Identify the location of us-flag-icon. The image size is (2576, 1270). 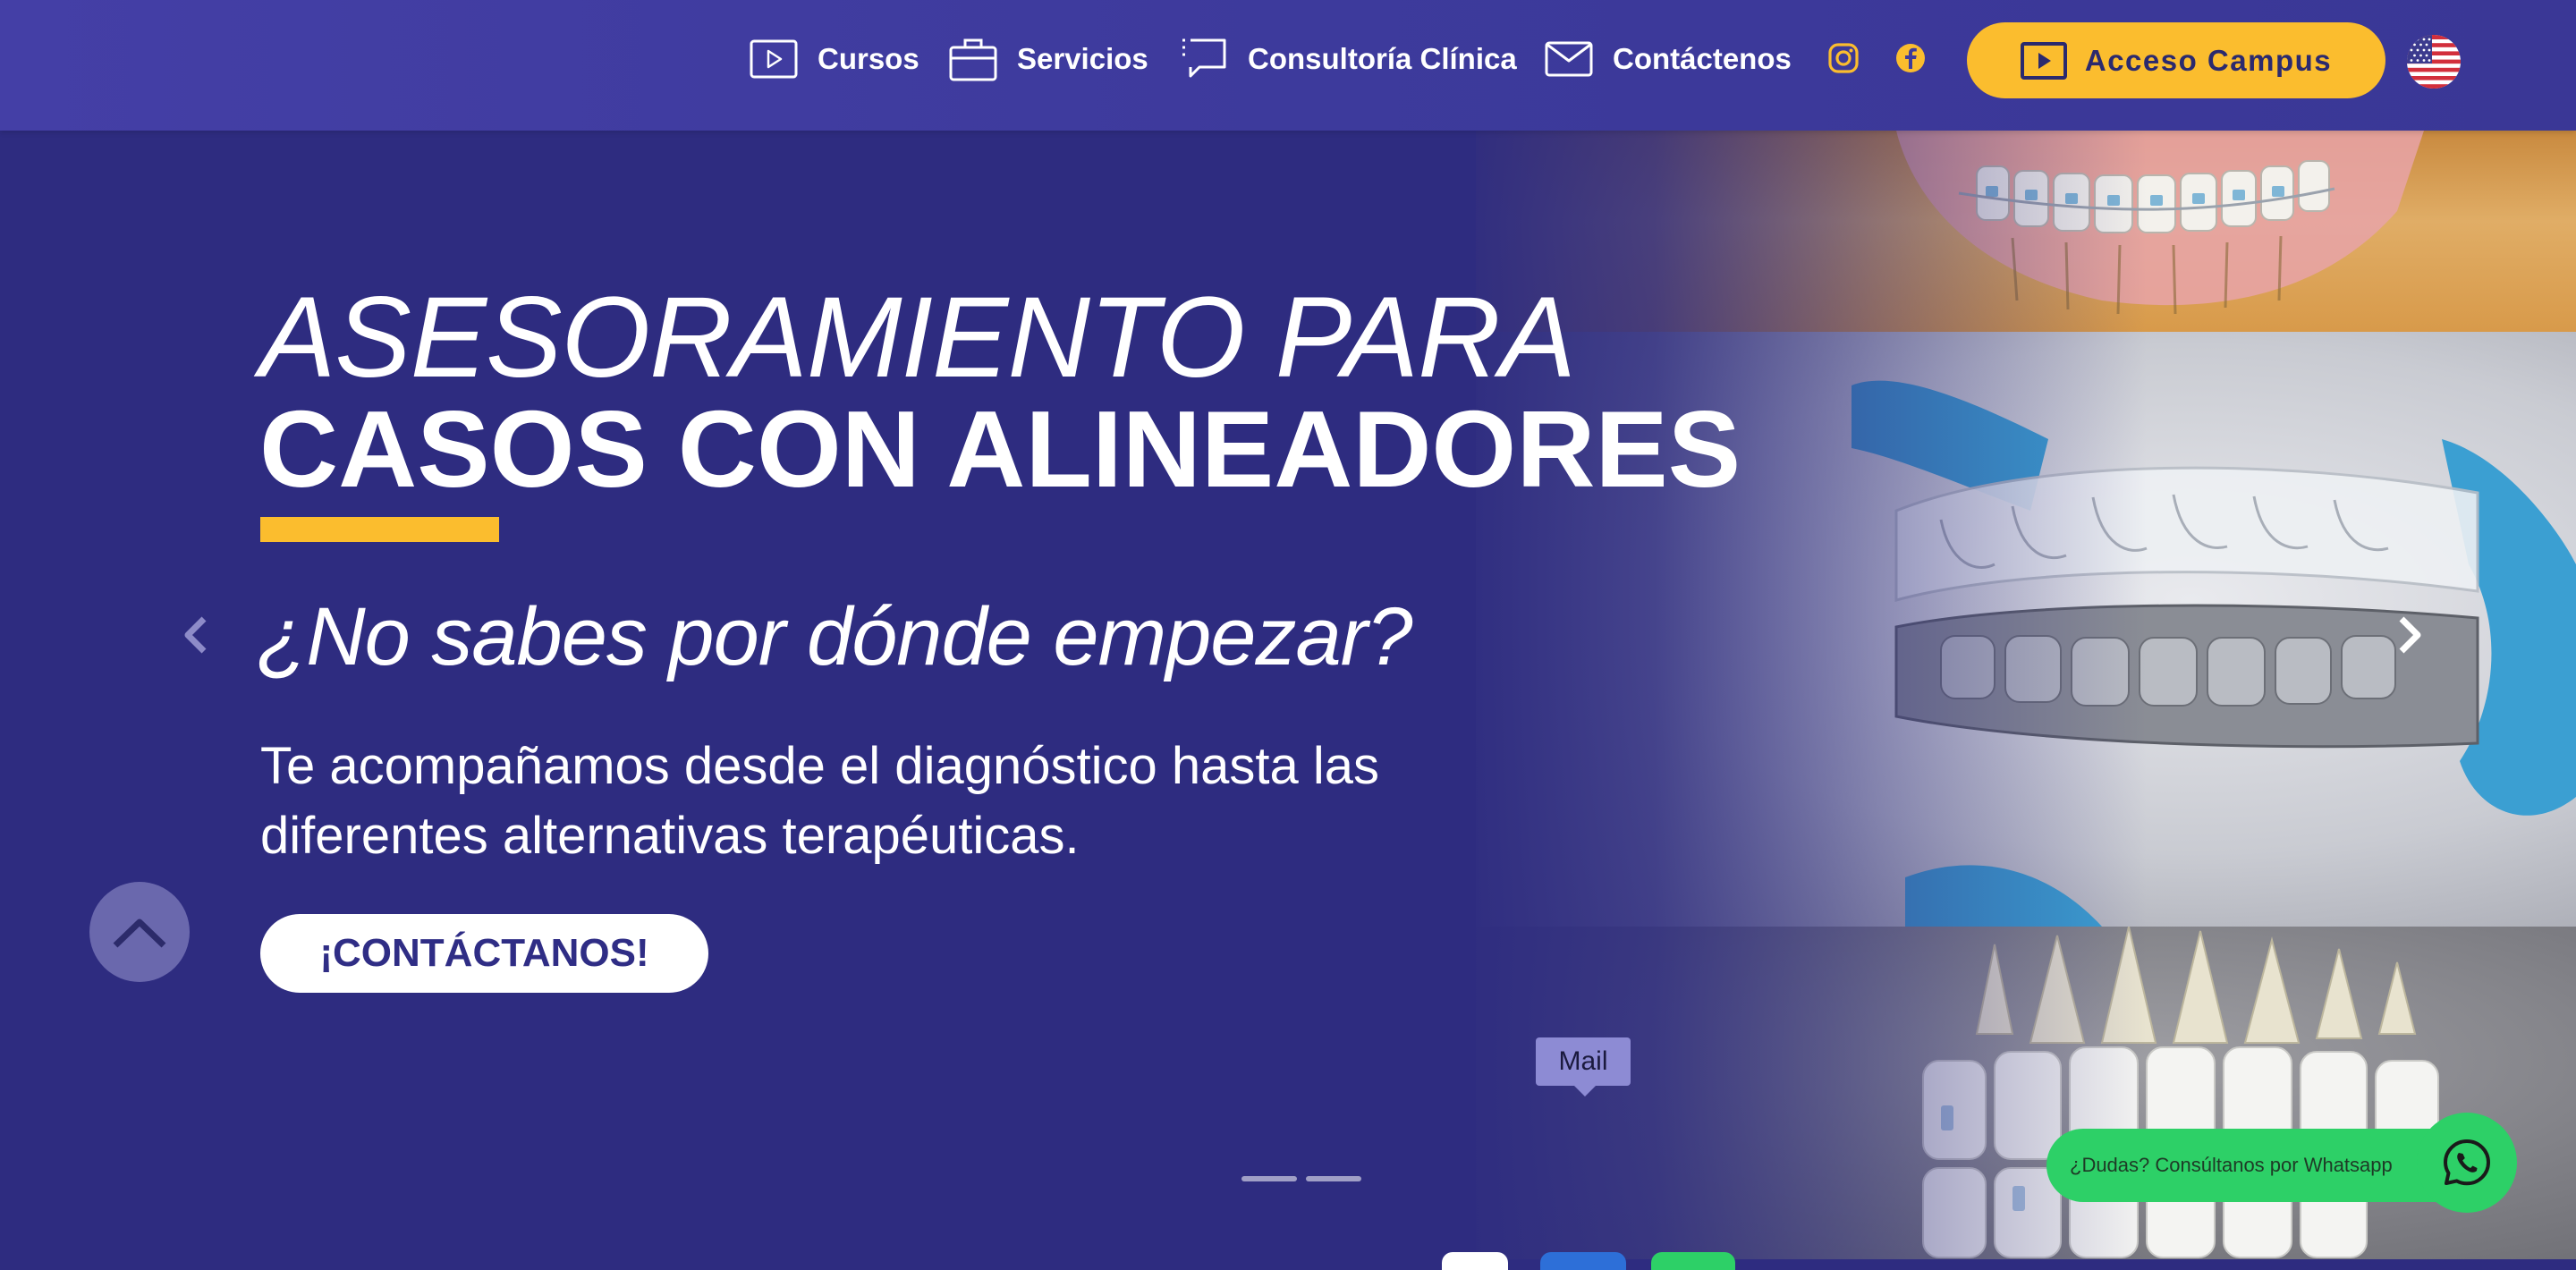
(2434, 62).